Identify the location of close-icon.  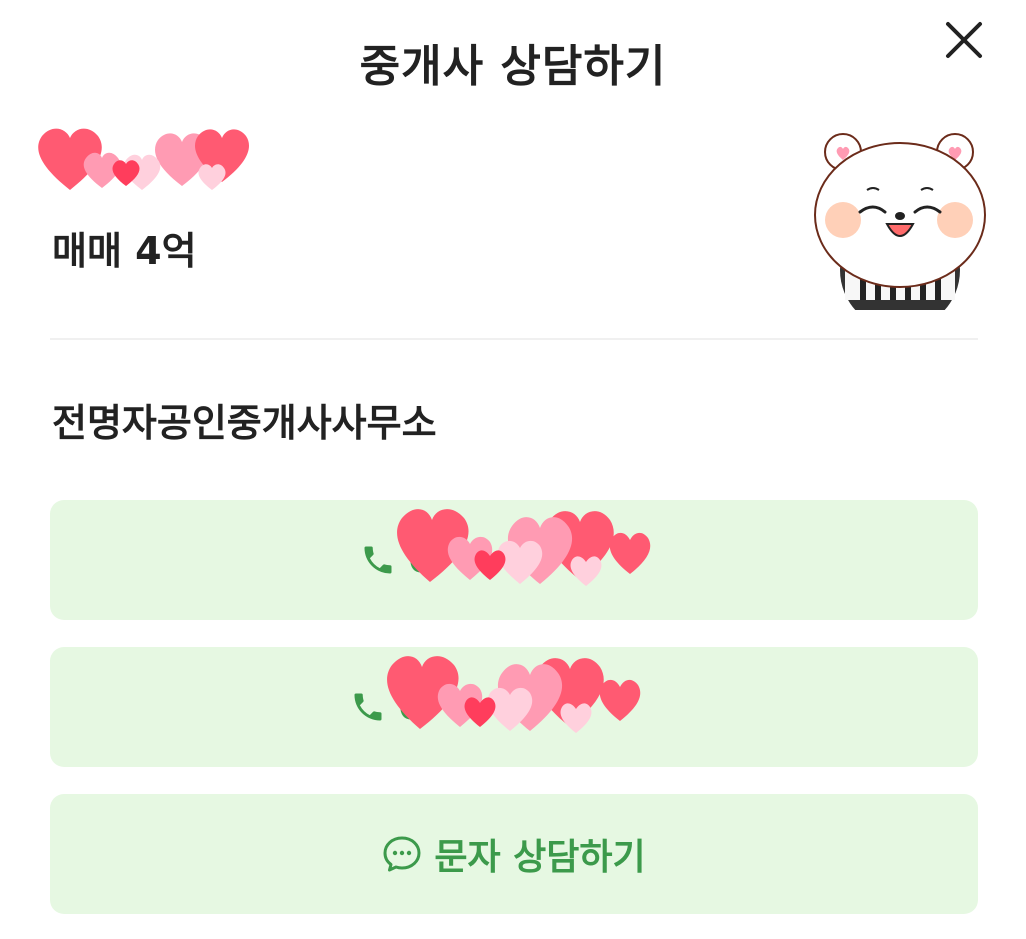
(964, 40).